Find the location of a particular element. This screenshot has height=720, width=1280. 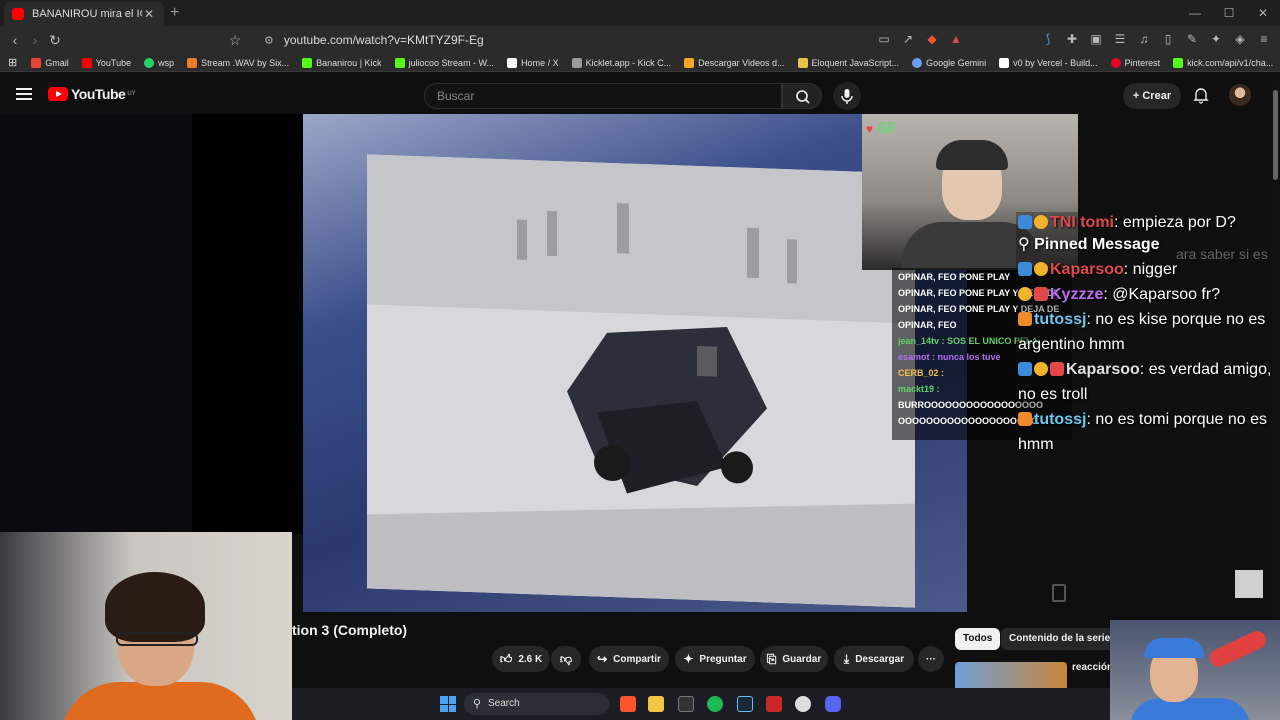

browser-tab: BANANIROU mira el ICEBERG ✕ is located at coordinates (84, 14).